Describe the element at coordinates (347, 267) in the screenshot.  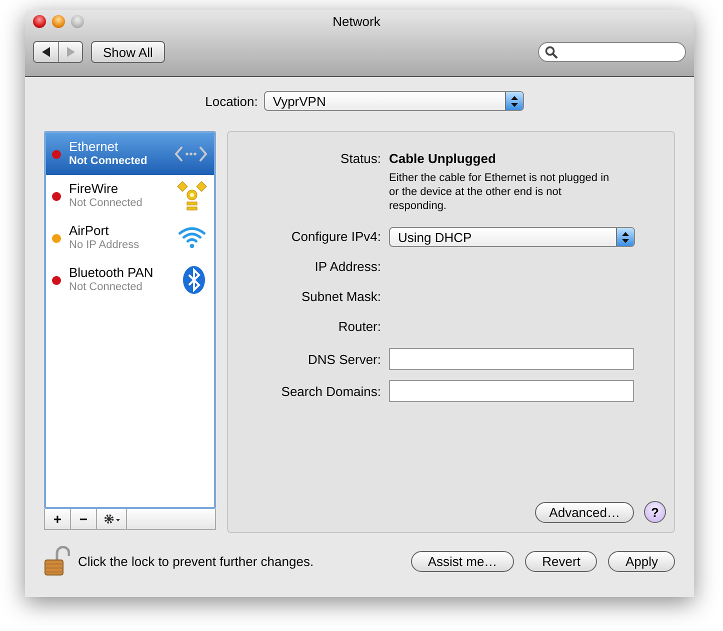
I see `field-label: IP Address:` at that location.